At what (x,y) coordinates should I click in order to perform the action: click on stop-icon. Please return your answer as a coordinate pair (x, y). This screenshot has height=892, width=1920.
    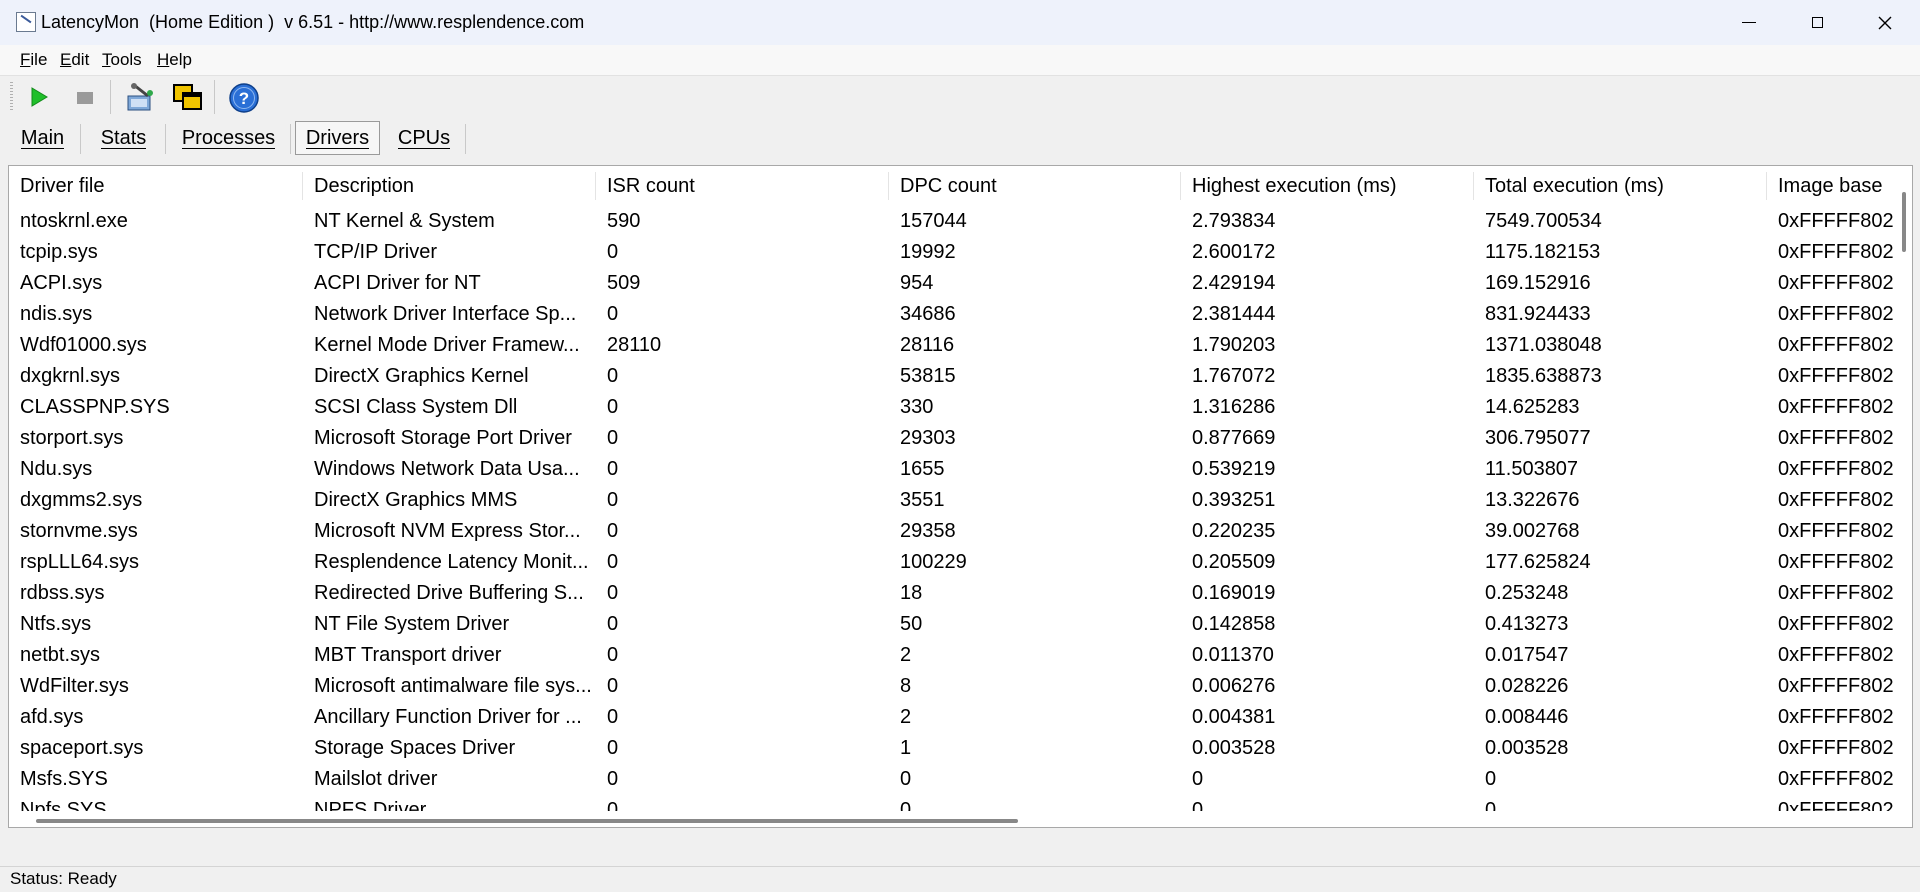
    Looking at the image, I should click on (85, 98).